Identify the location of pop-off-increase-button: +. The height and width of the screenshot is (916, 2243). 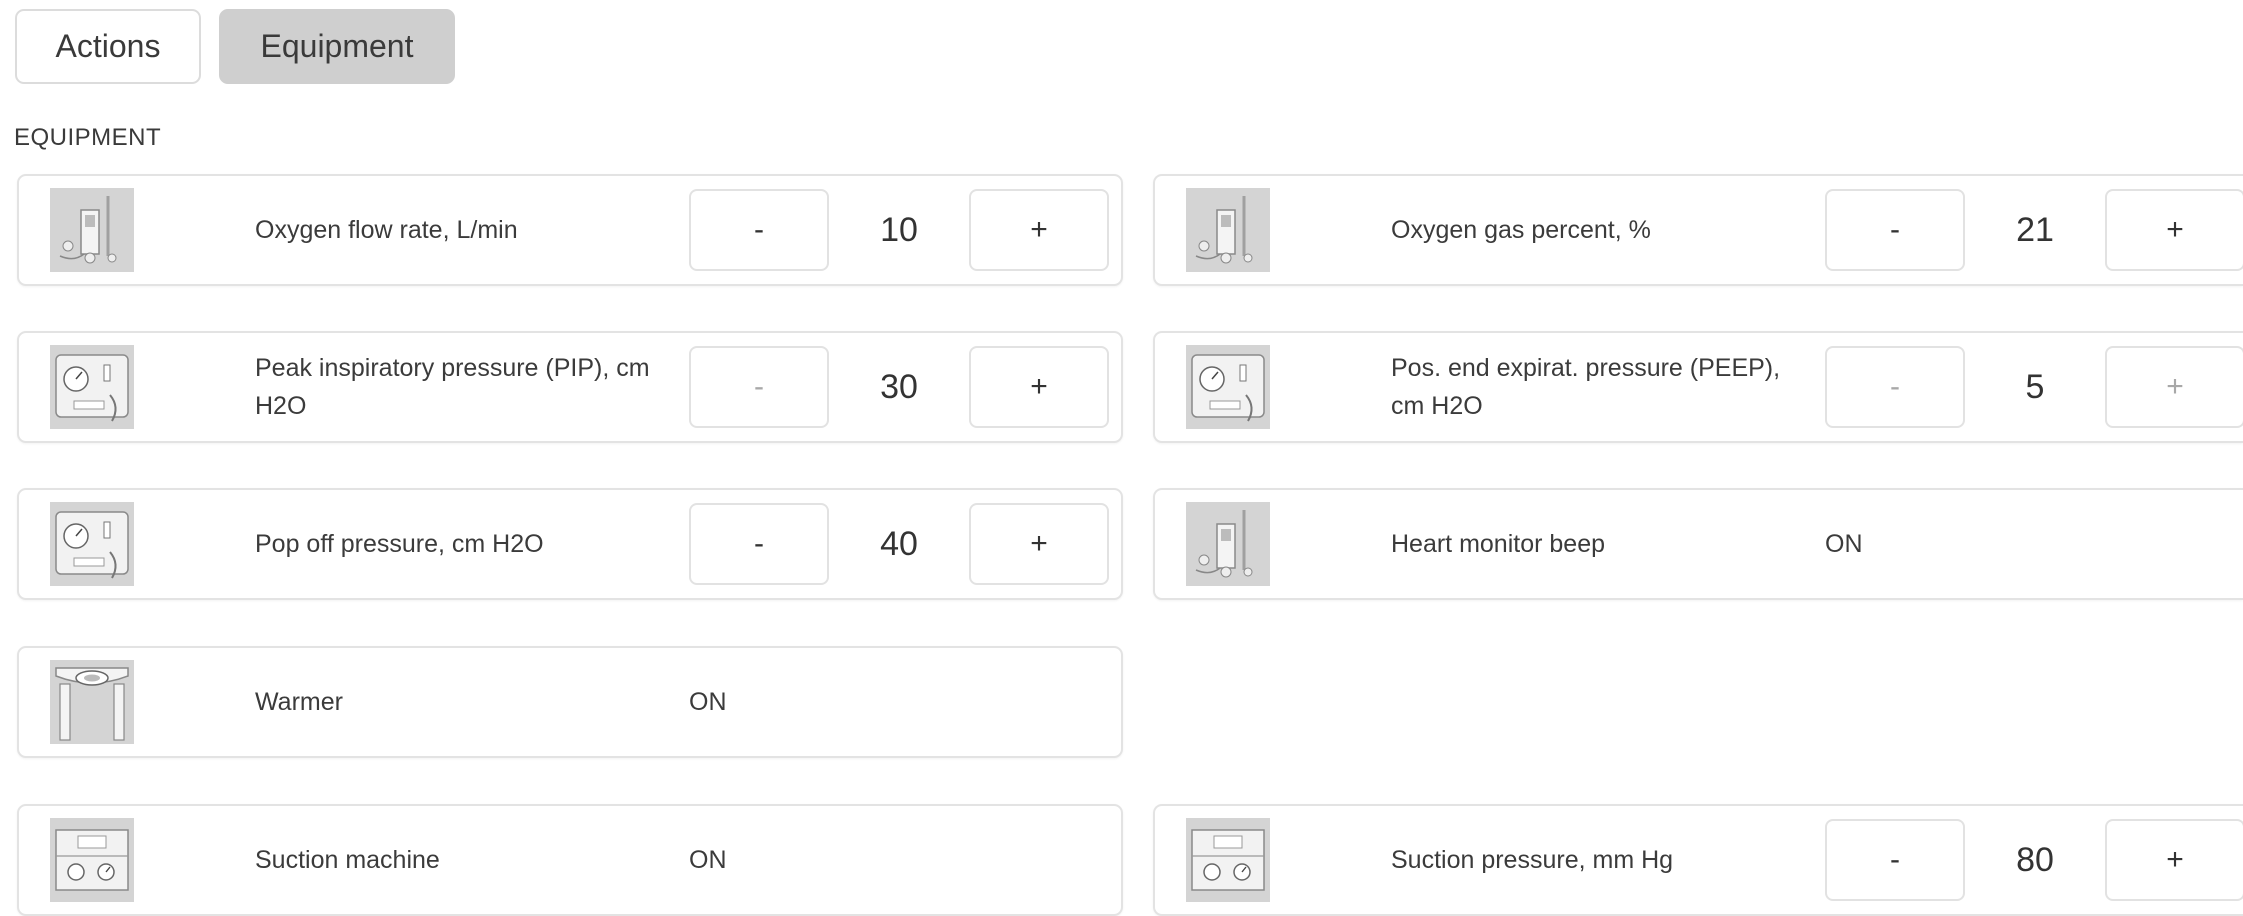
(1039, 544).